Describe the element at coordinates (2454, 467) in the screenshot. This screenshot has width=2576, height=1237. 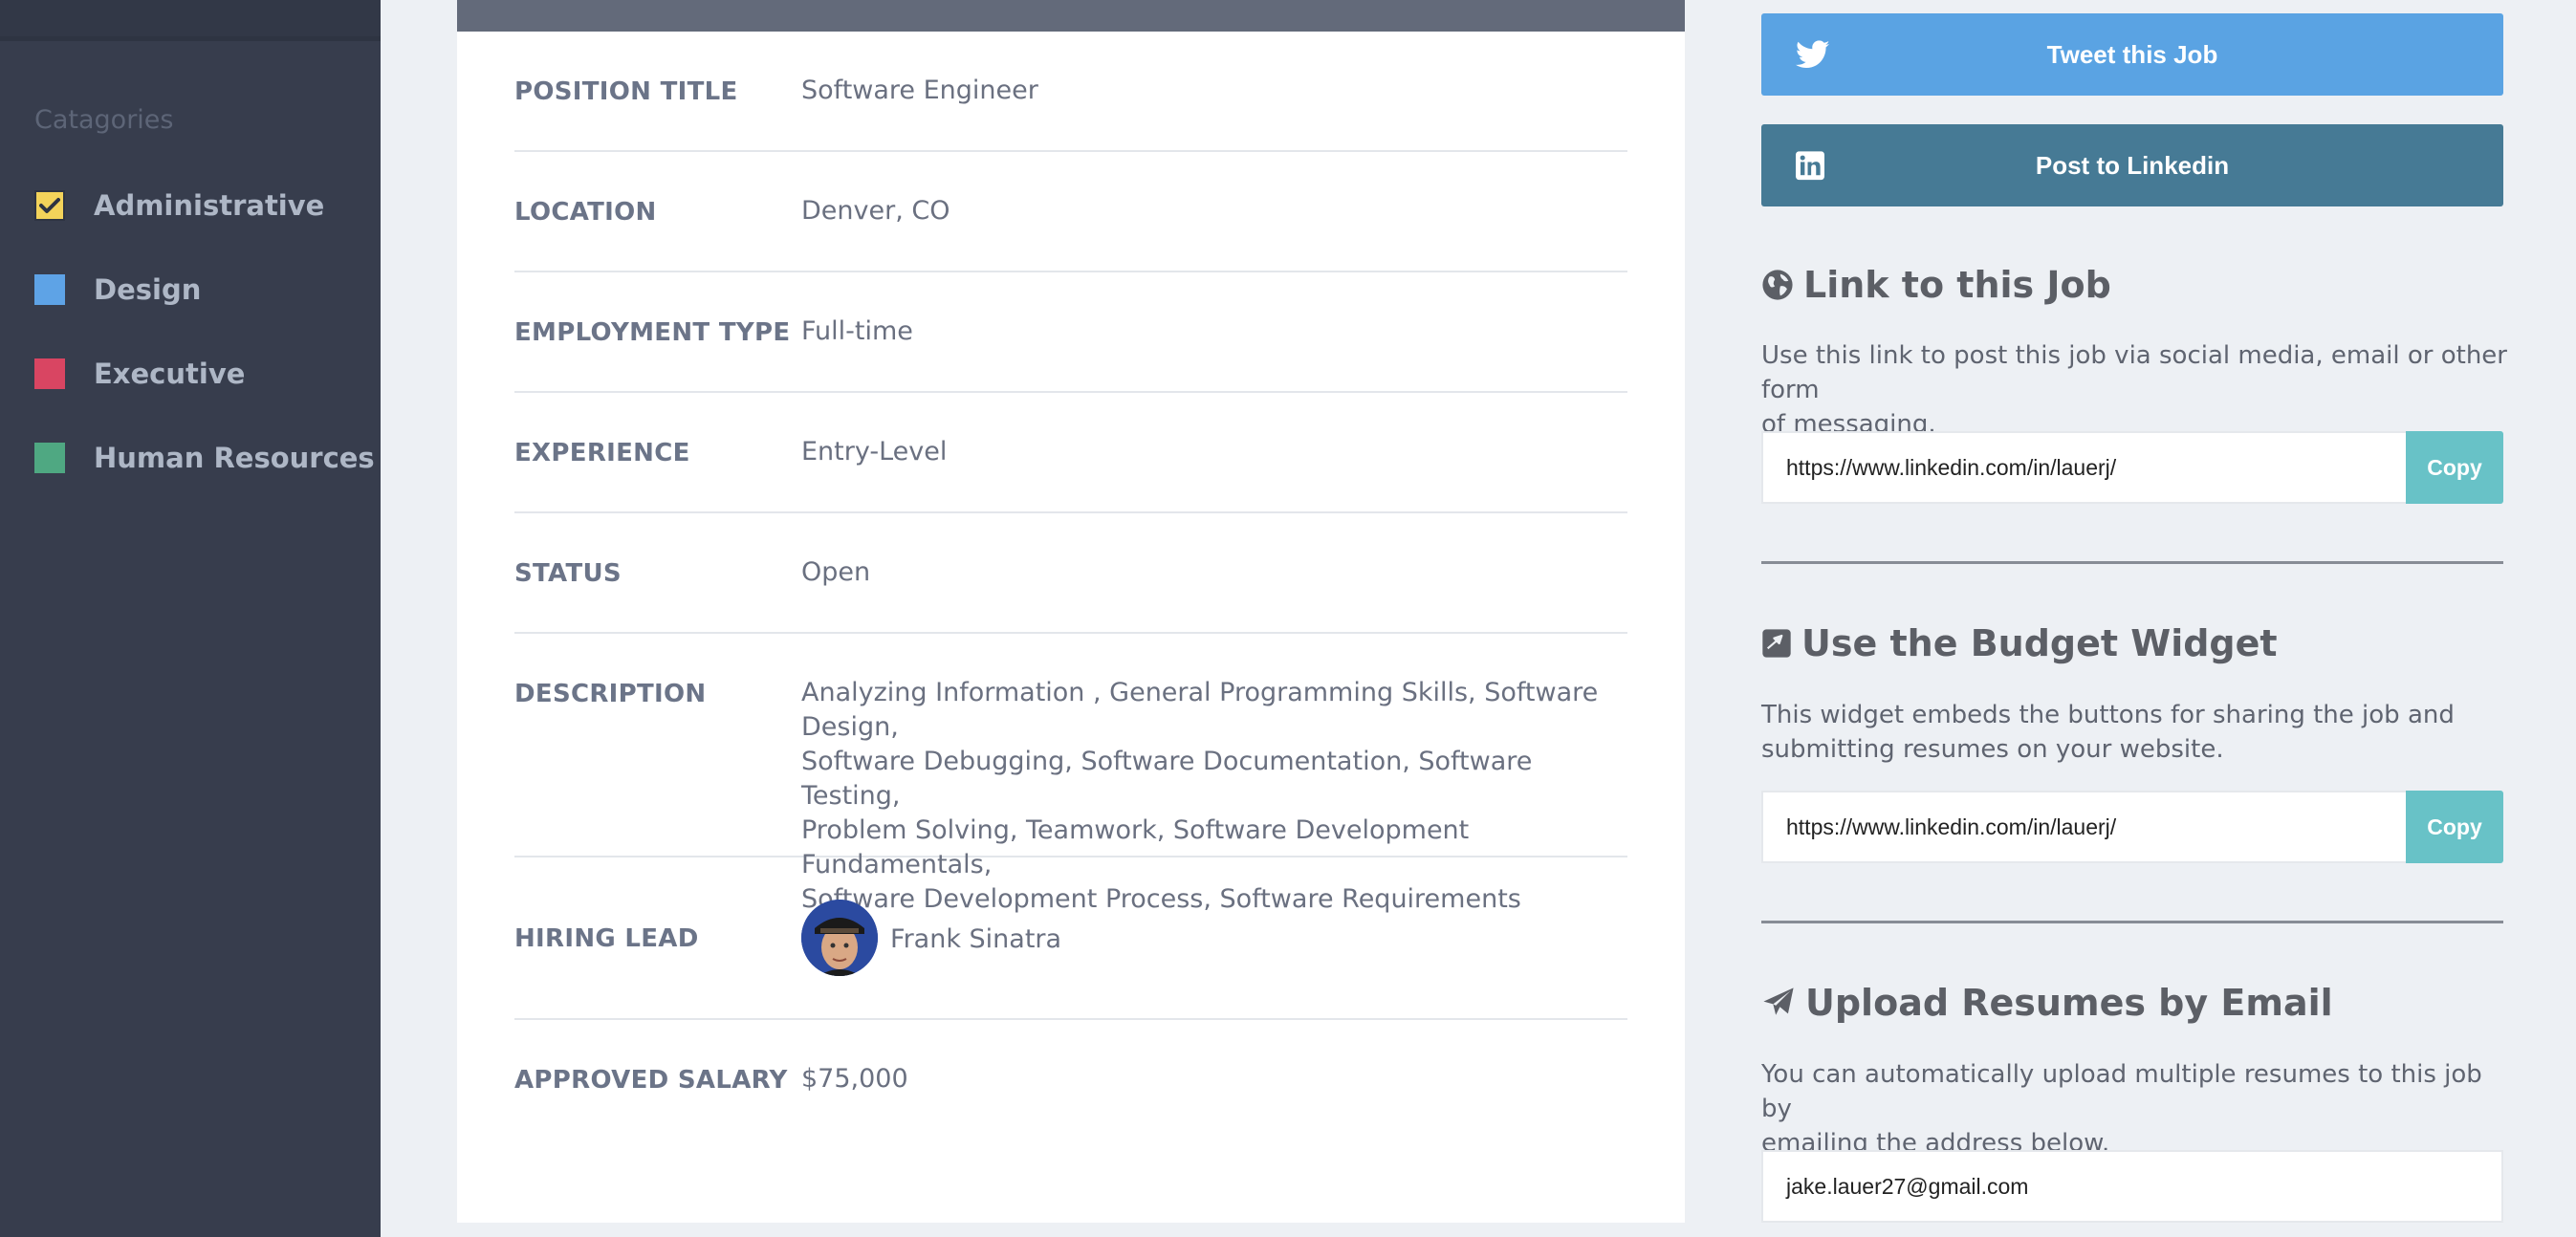
I see `copy-link-button: Copy` at that location.